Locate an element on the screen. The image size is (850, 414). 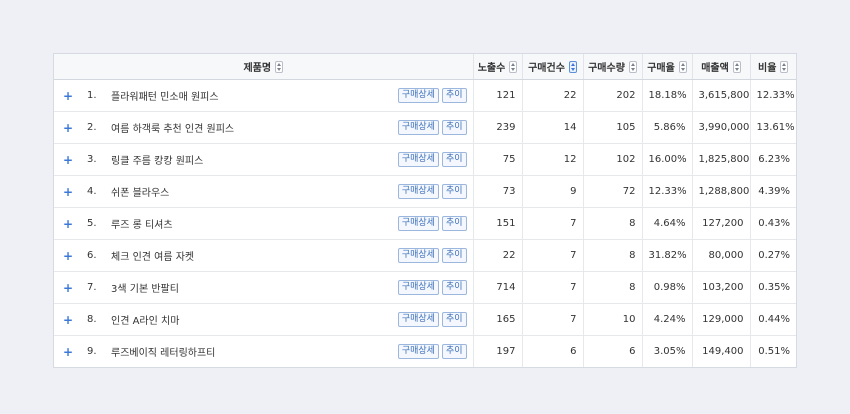
ratio-cell: 0.35% is located at coordinates (772, 287).